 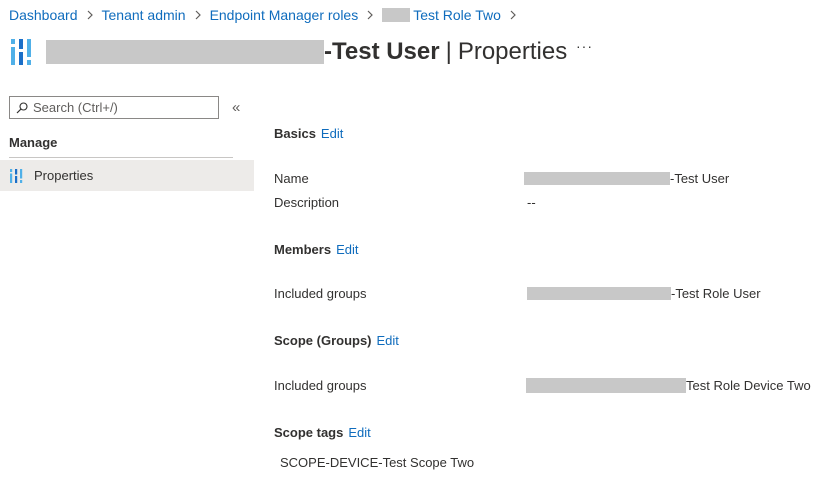 I want to click on section-basics-title: Basics, so click(x=295, y=133).